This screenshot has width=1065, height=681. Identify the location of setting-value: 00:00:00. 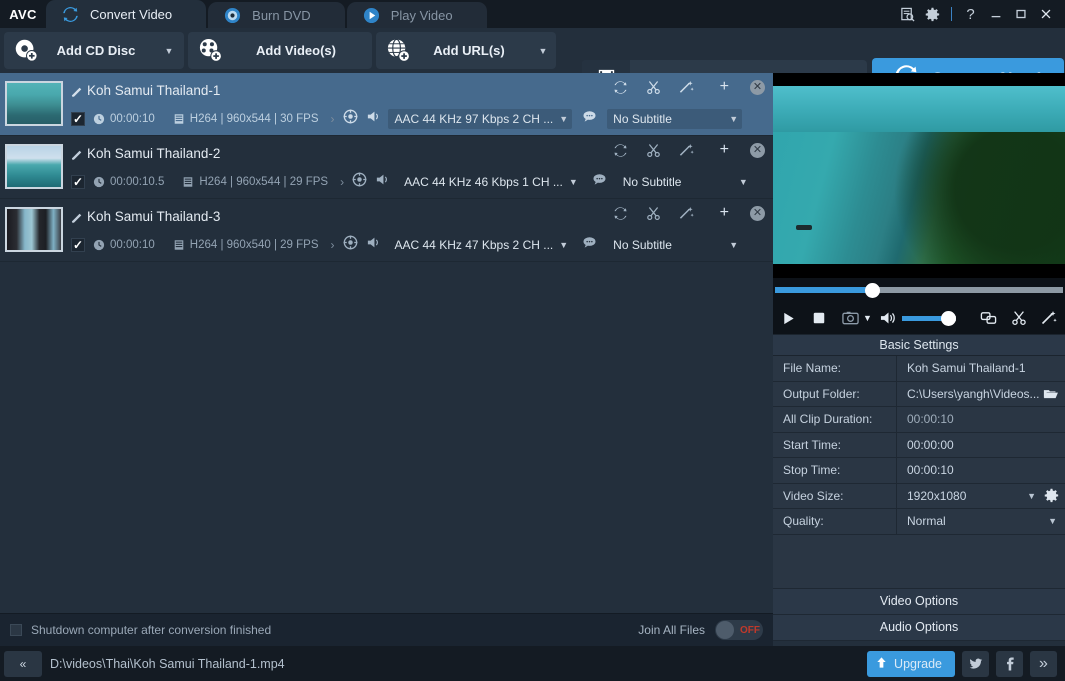
(981, 444).